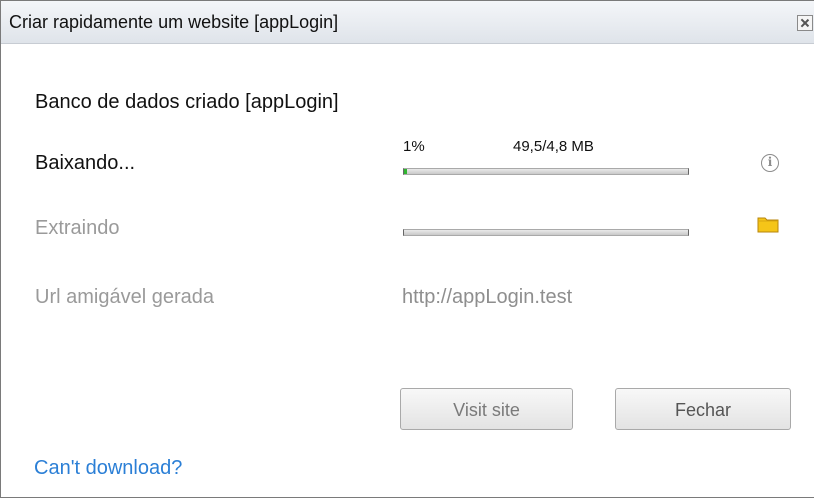  I want to click on status-heading: Banco de dados criado [appLogin], so click(187, 102).